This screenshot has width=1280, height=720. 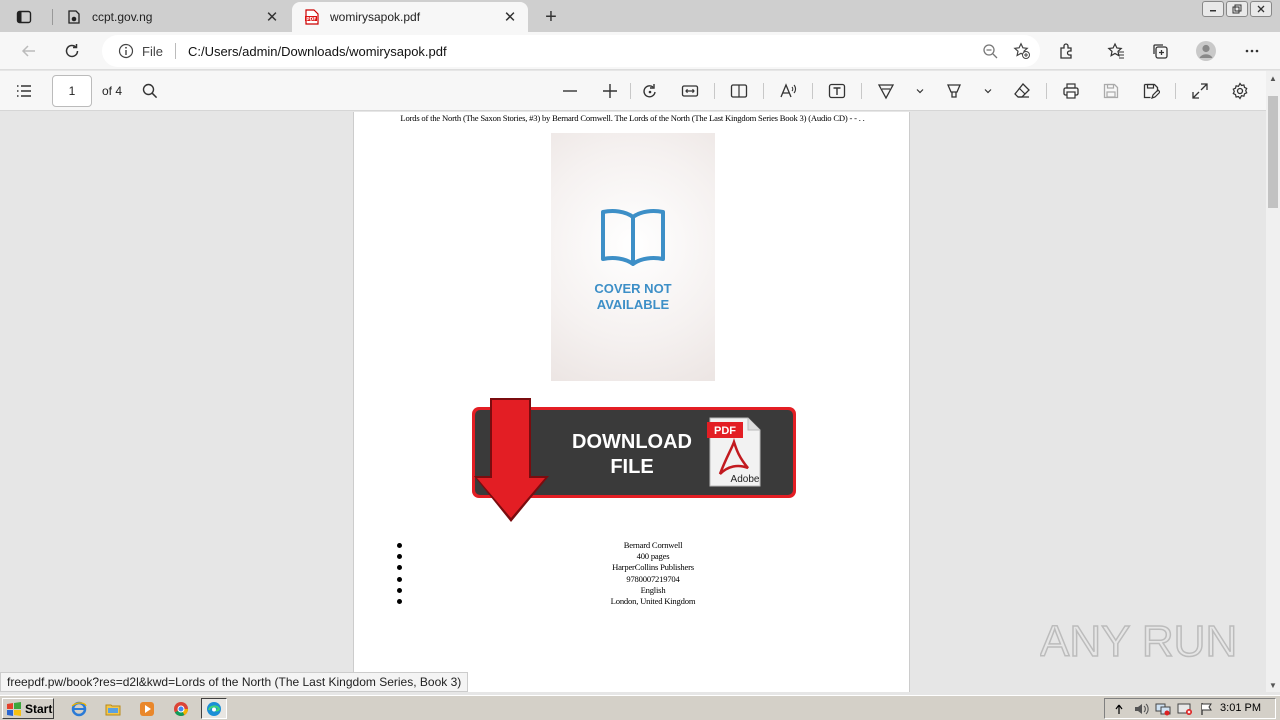 What do you see at coordinates (24, 17) in the screenshot?
I see `tab-actions-button` at bounding box center [24, 17].